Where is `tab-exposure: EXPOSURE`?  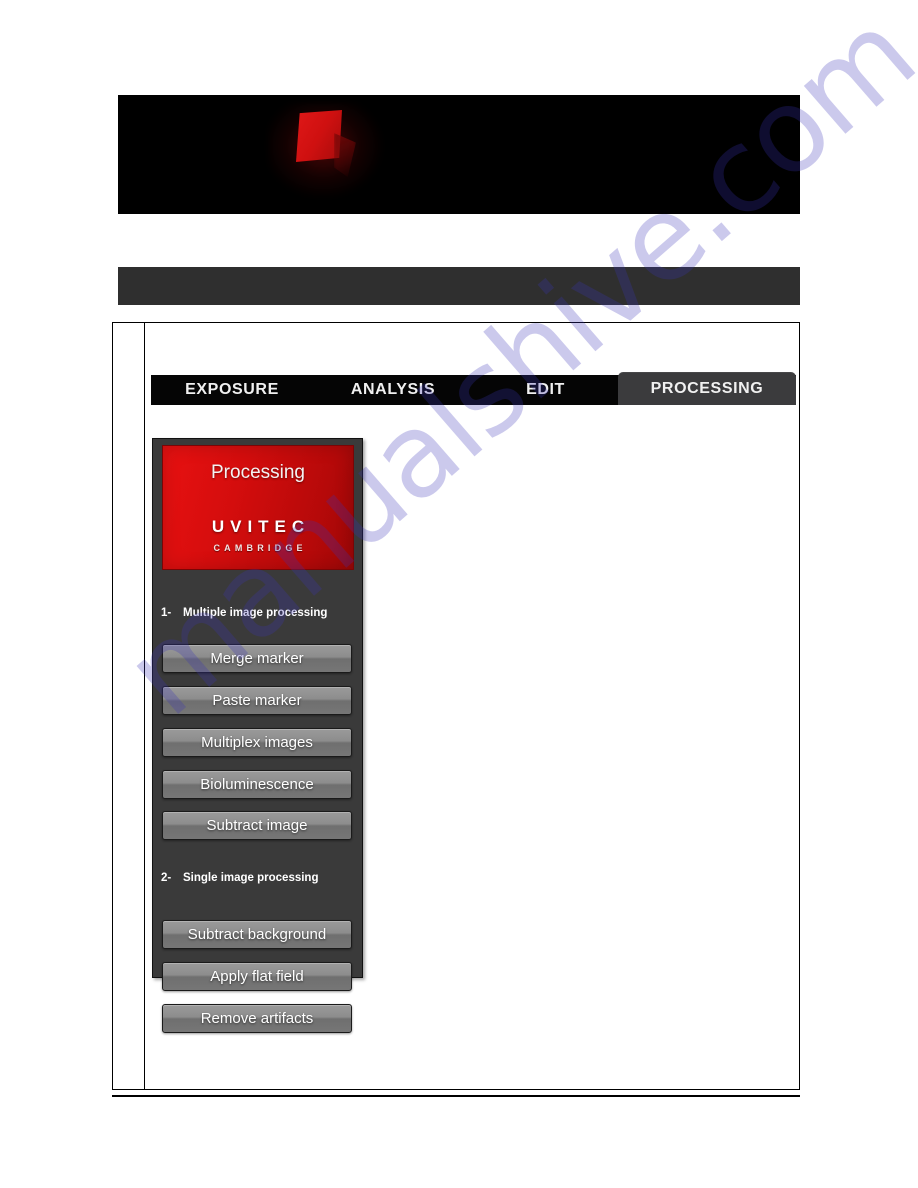
tab-exposure: EXPOSURE is located at coordinates (232, 390).